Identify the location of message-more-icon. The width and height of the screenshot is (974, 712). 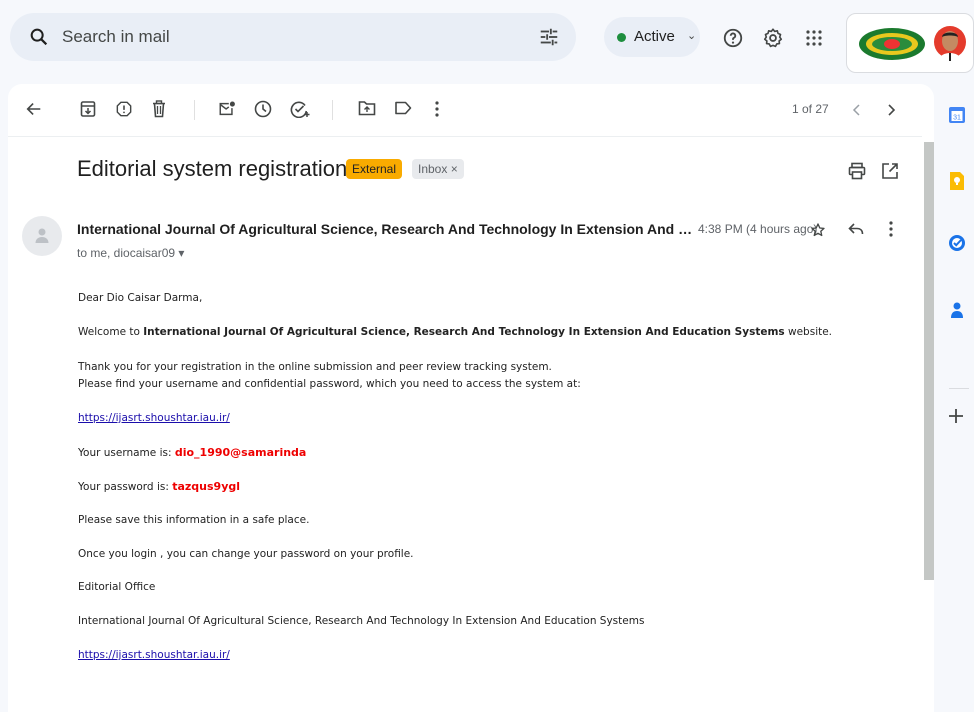
(891, 229).